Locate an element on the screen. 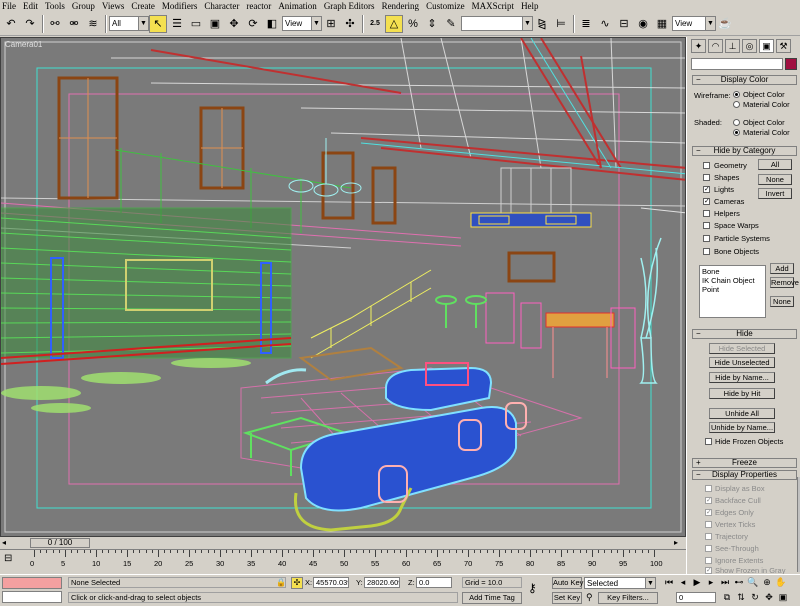 The height and width of the screenshot is (606, 800). set-key-button: Set Key is located at coordinates (567, 598).